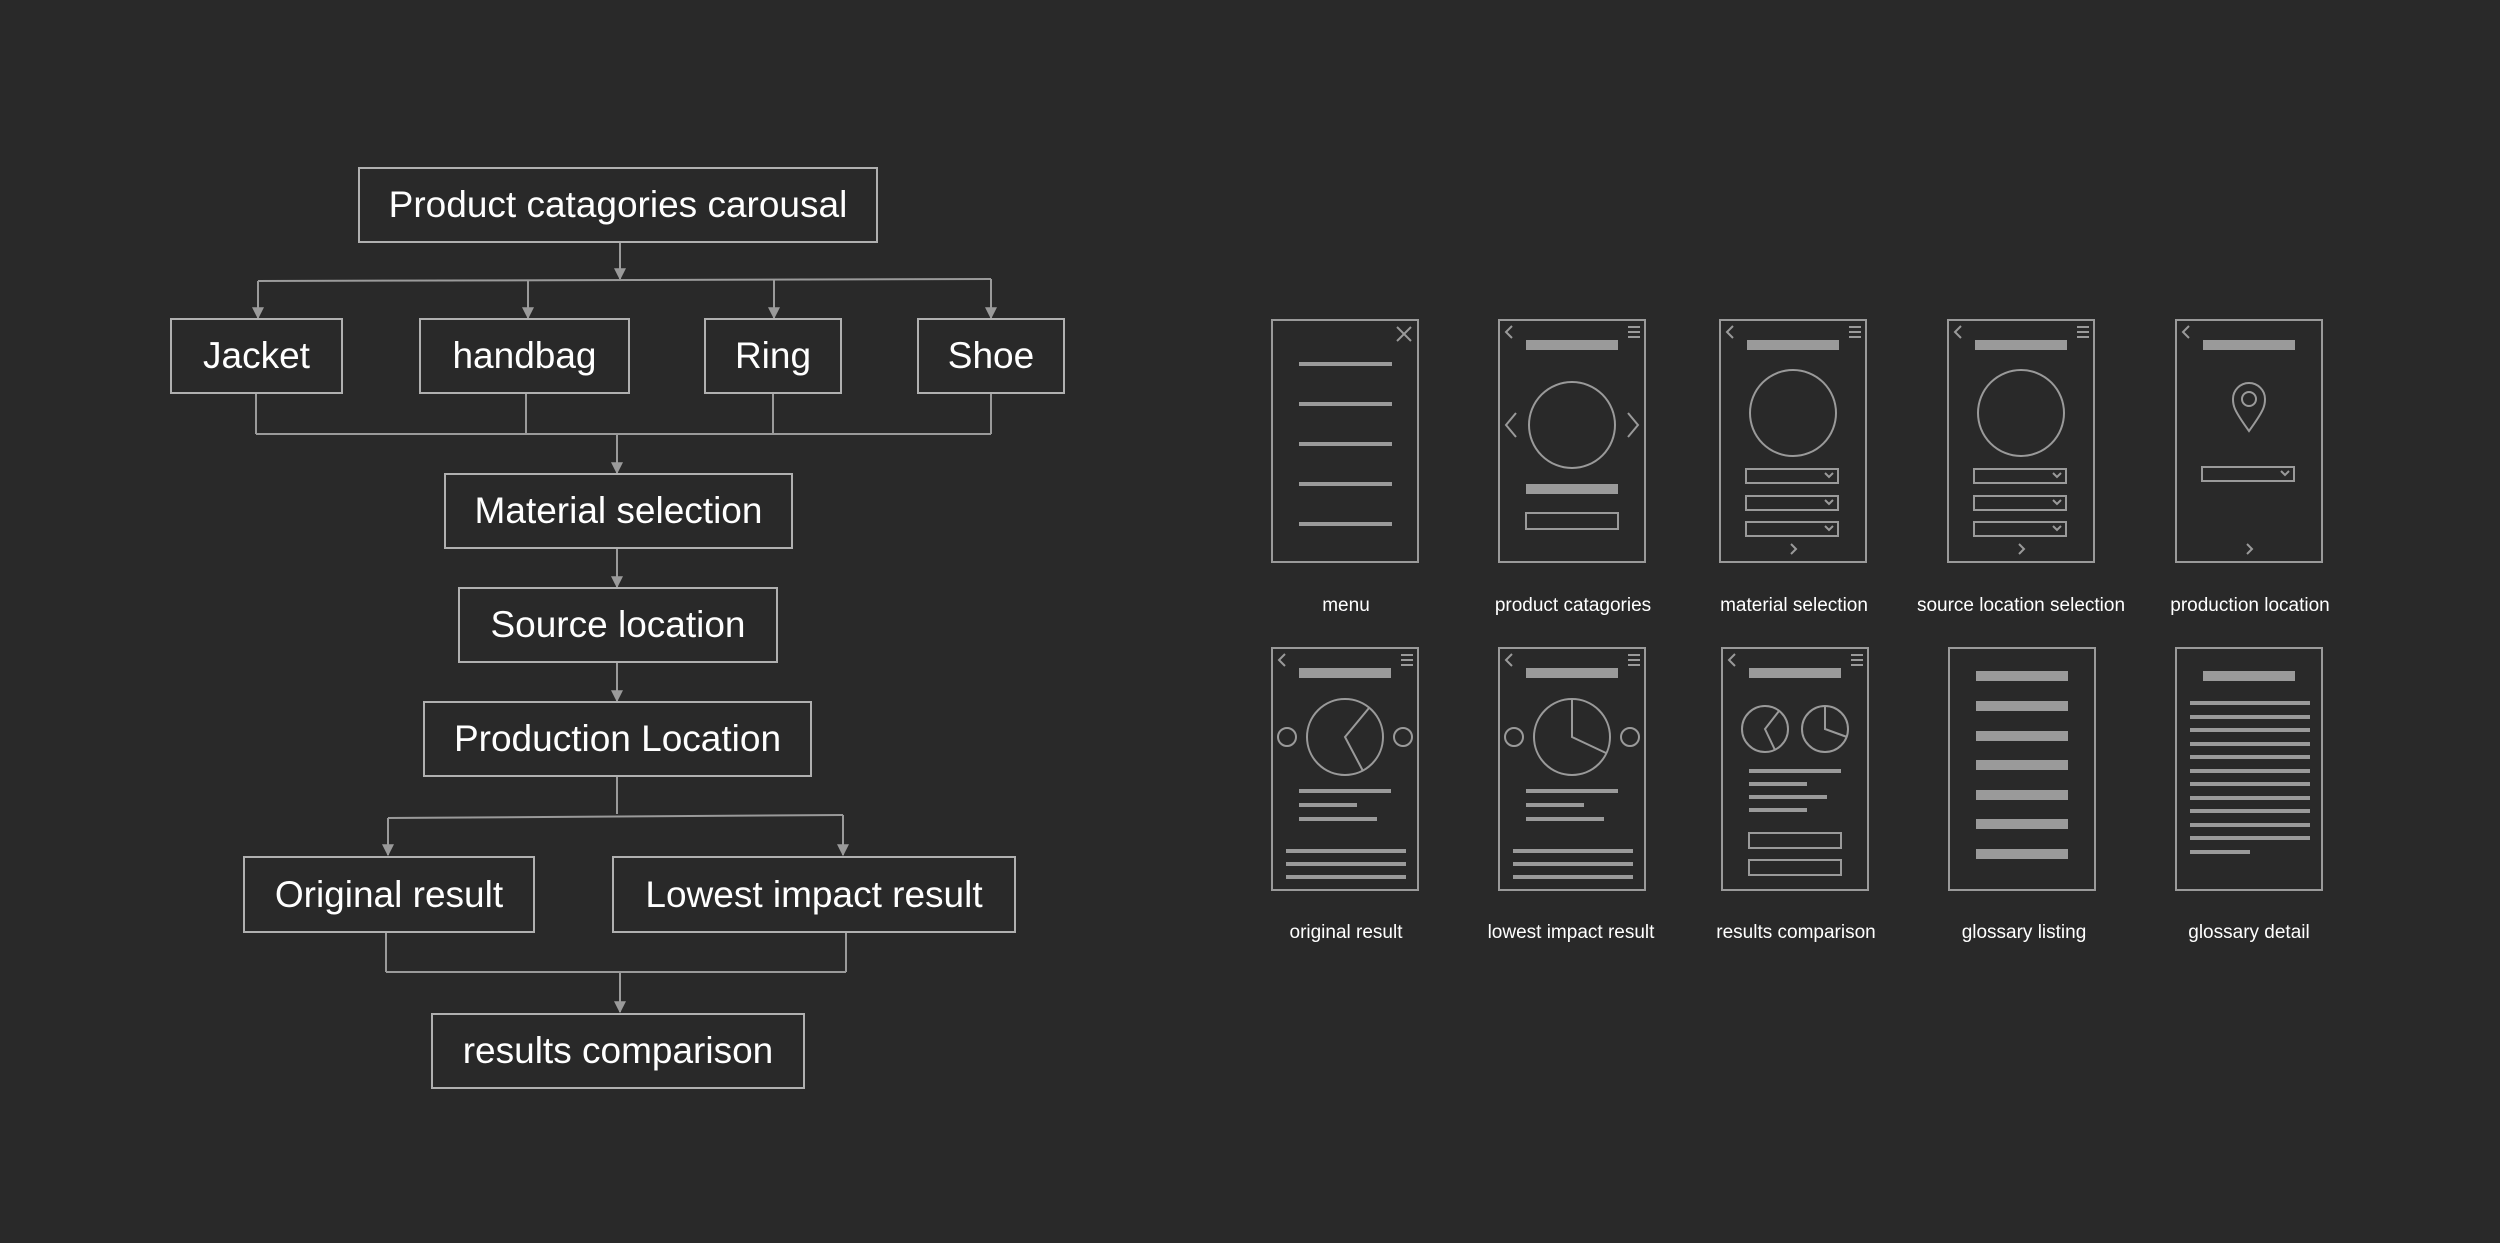  I want to click on caption-production-location: production location, so click(2250, 605).